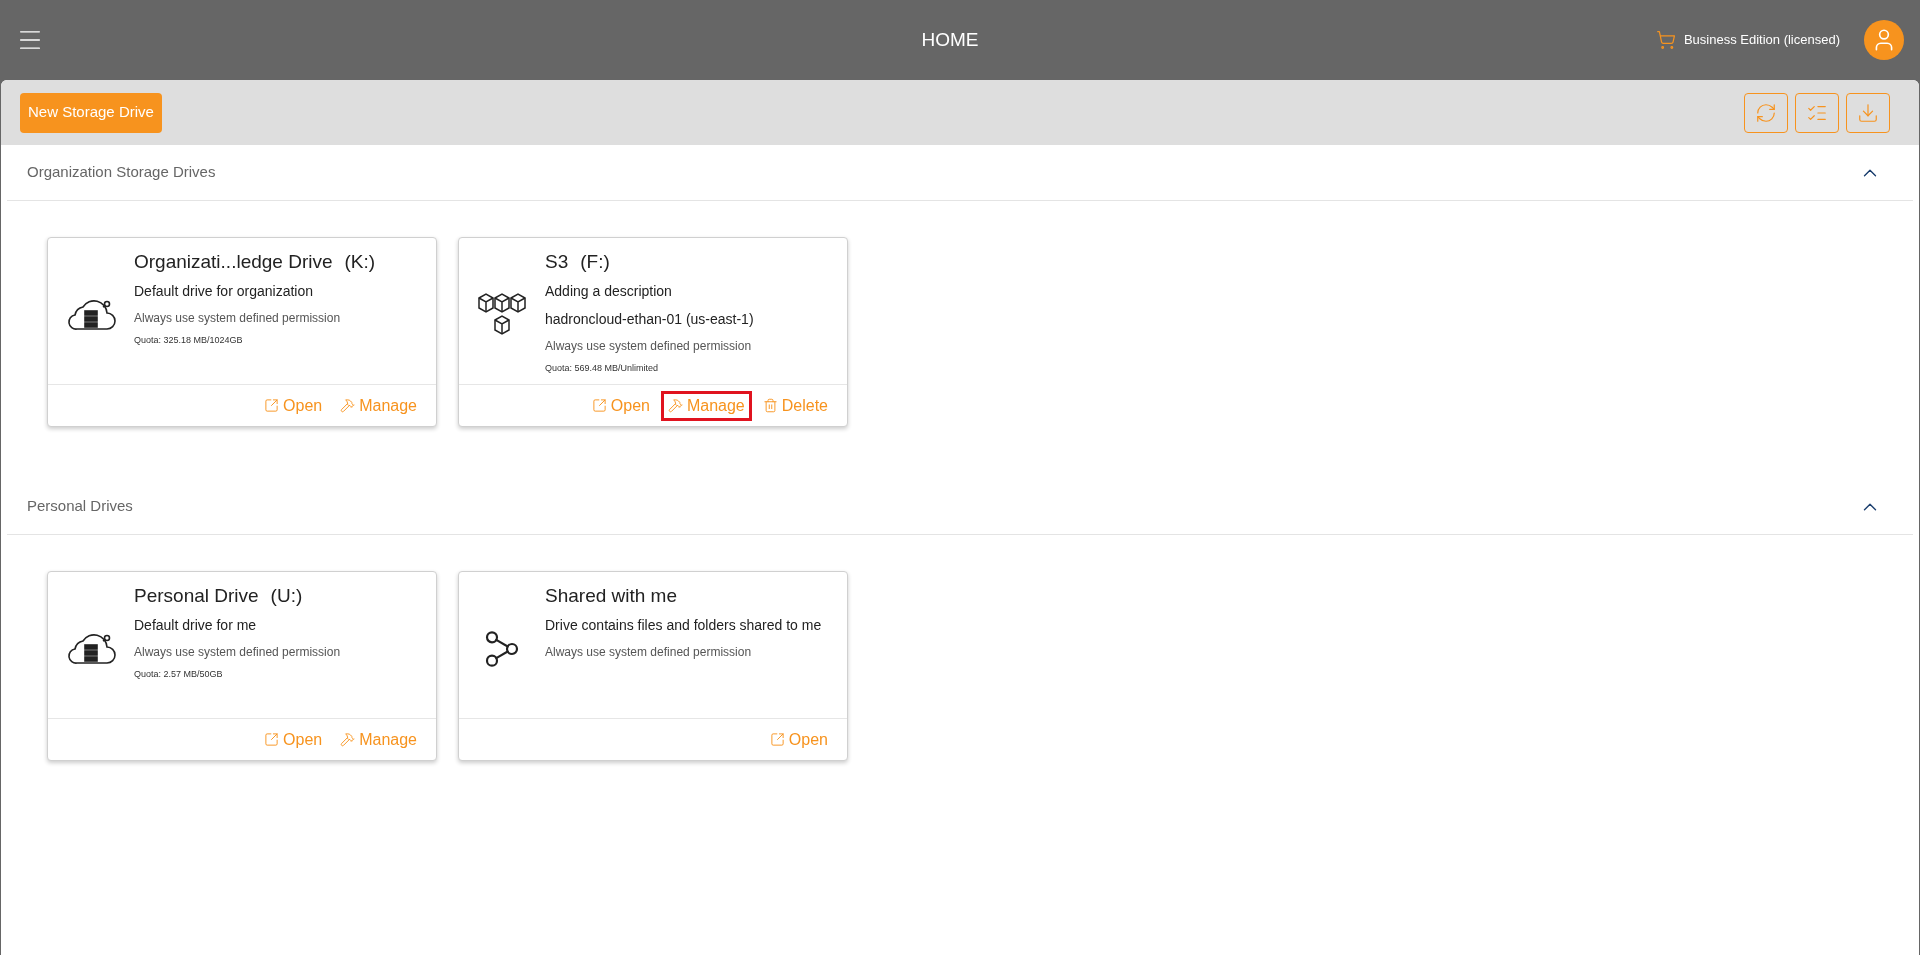 The height and width of the screenshot is (955, 1920). I want to click on refresh-icon, so click(1766, 112).